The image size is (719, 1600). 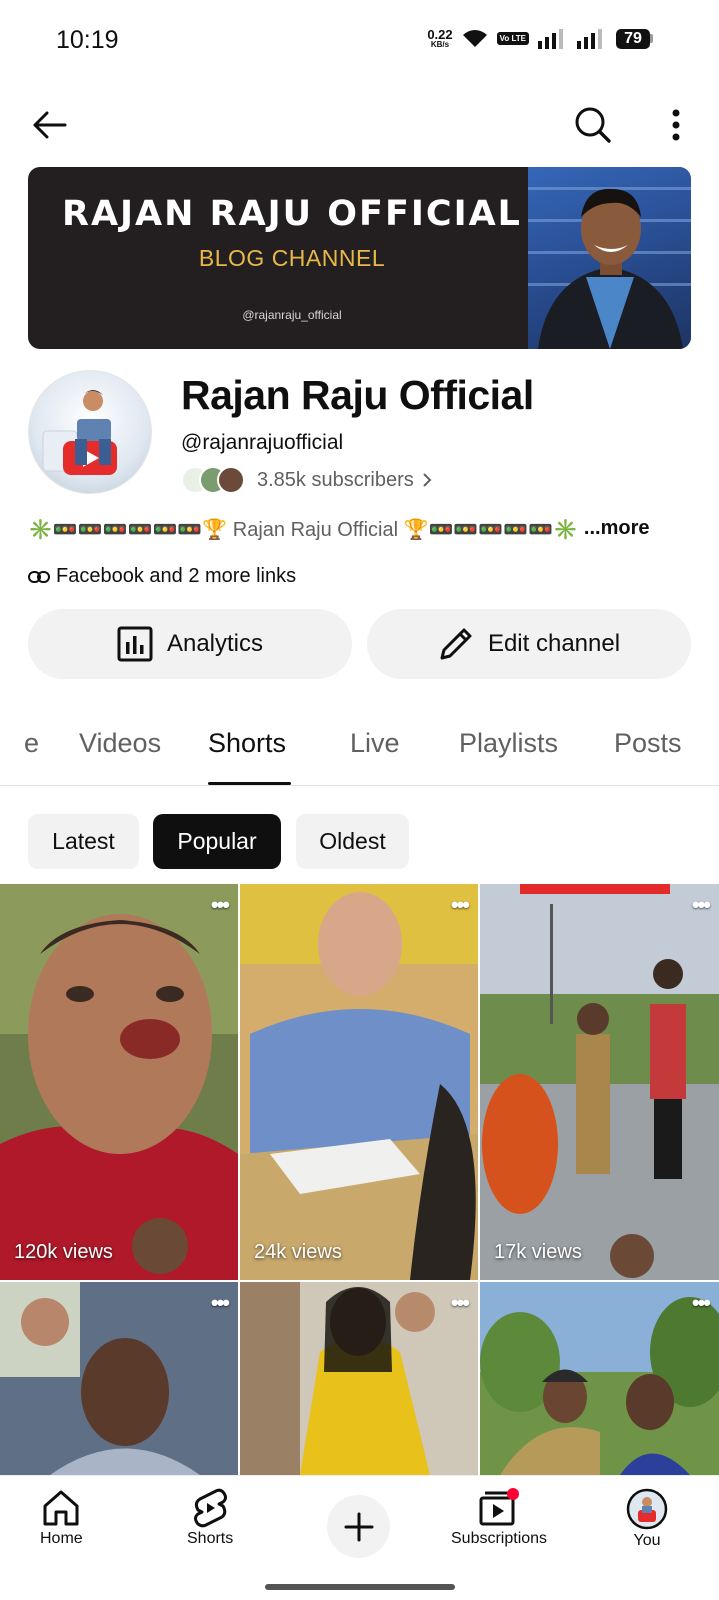 I want to click on status-indicators: 0.22 KB/s Vo LTE 79, so click(x=540, y=38).